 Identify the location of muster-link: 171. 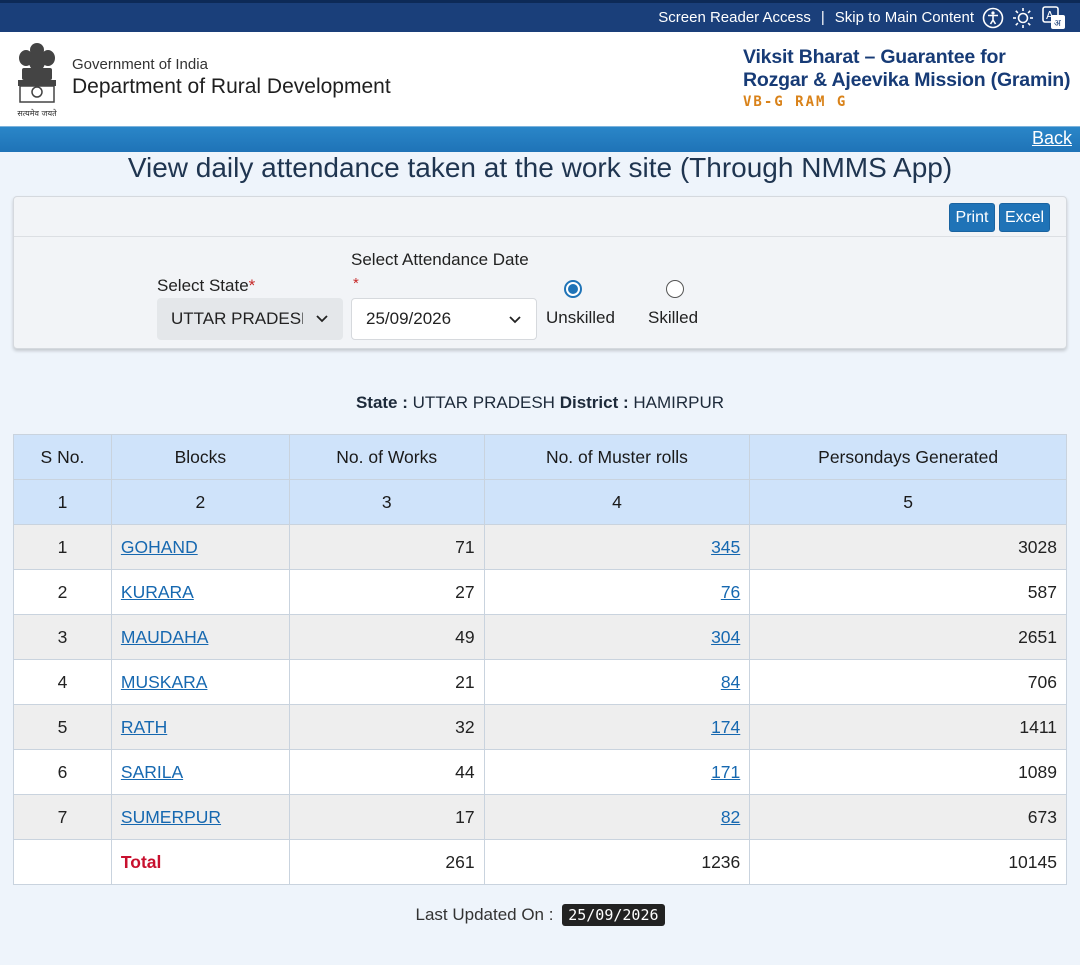
(725, 772).